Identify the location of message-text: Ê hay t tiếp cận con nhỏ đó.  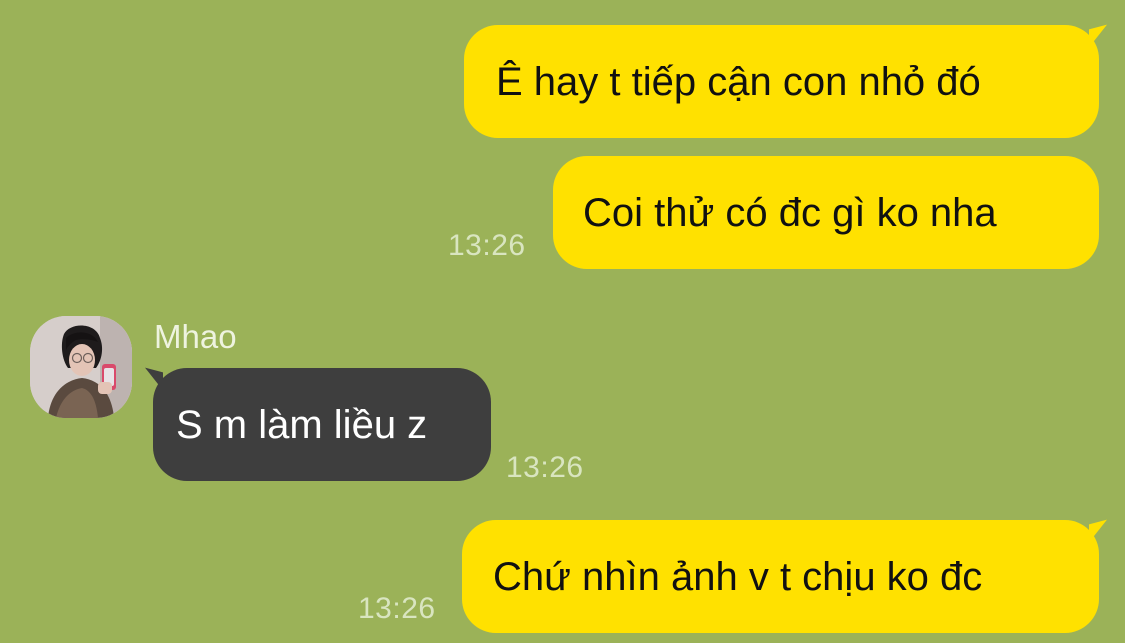
(738, 81).